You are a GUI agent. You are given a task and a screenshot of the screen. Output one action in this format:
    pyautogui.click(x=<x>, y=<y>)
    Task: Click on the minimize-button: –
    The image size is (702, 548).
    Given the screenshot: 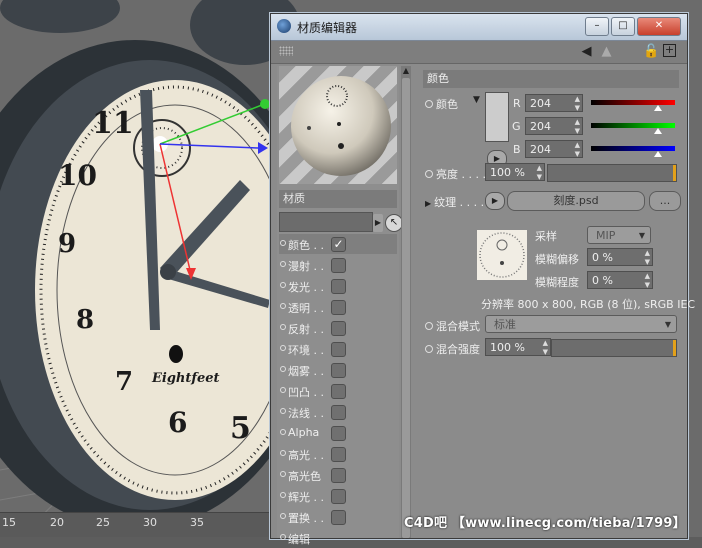 What is the action you would take?
    pyautogui.click(x=597, y=26)
    